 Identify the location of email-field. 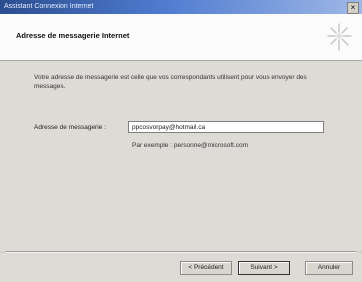
(226, 127).